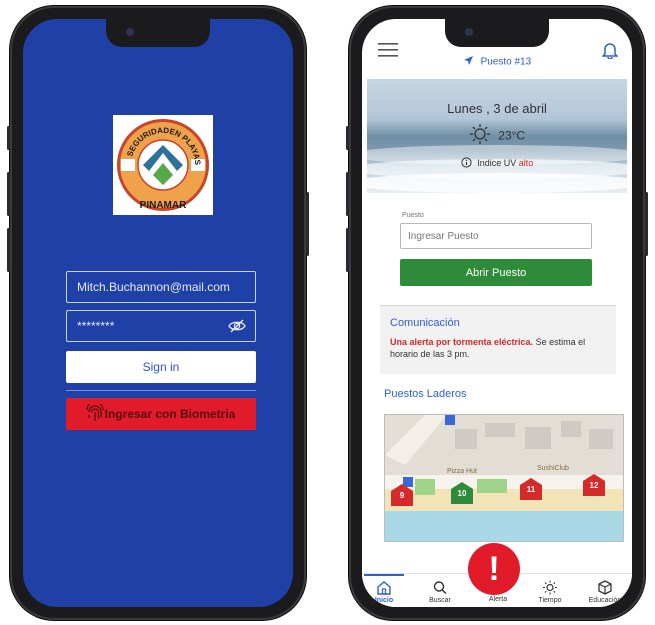  Describe the element at coordinates (96, 326) in the screenshot. I see `password-value: ********` at that location.